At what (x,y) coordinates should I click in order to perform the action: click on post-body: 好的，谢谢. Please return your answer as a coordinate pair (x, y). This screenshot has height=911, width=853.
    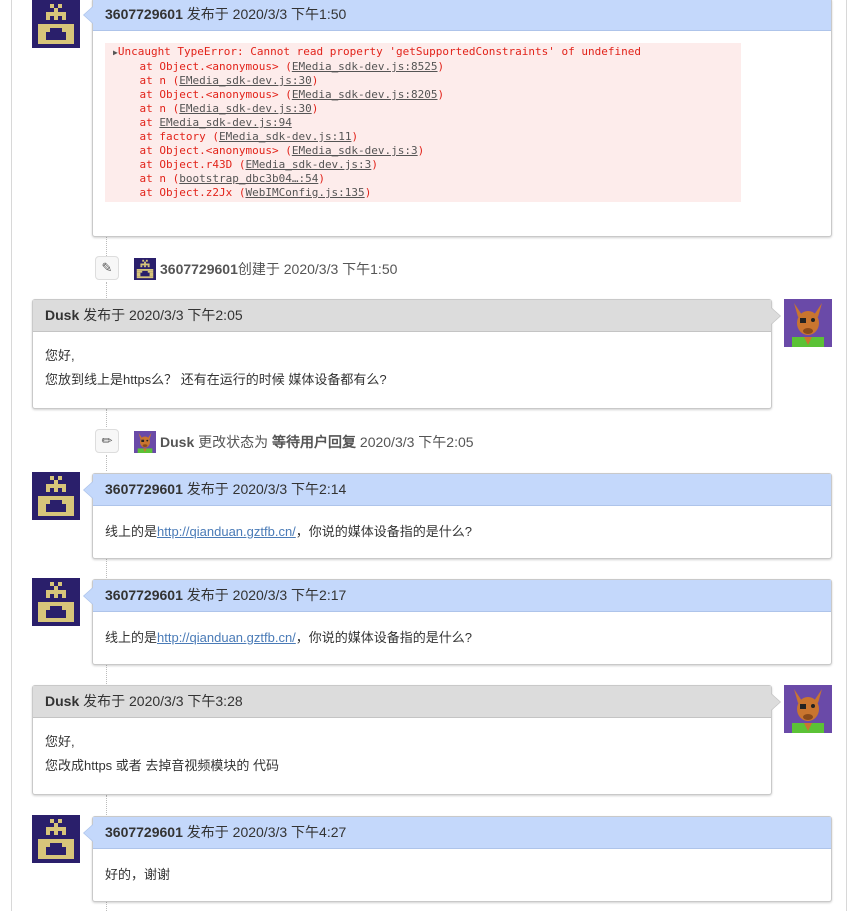
    Looking at the image, I should click on (462, 874).